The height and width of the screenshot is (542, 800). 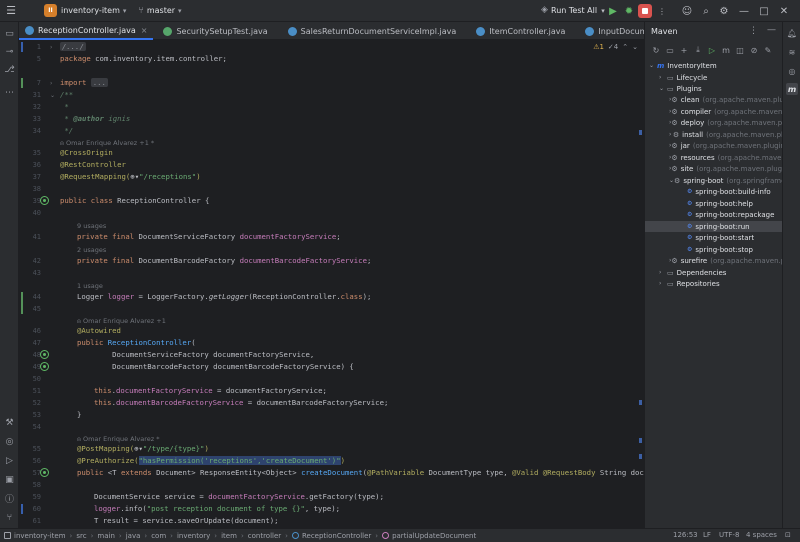 I want to click on problems-icon: ⓘ, so click(x=9, y=498).